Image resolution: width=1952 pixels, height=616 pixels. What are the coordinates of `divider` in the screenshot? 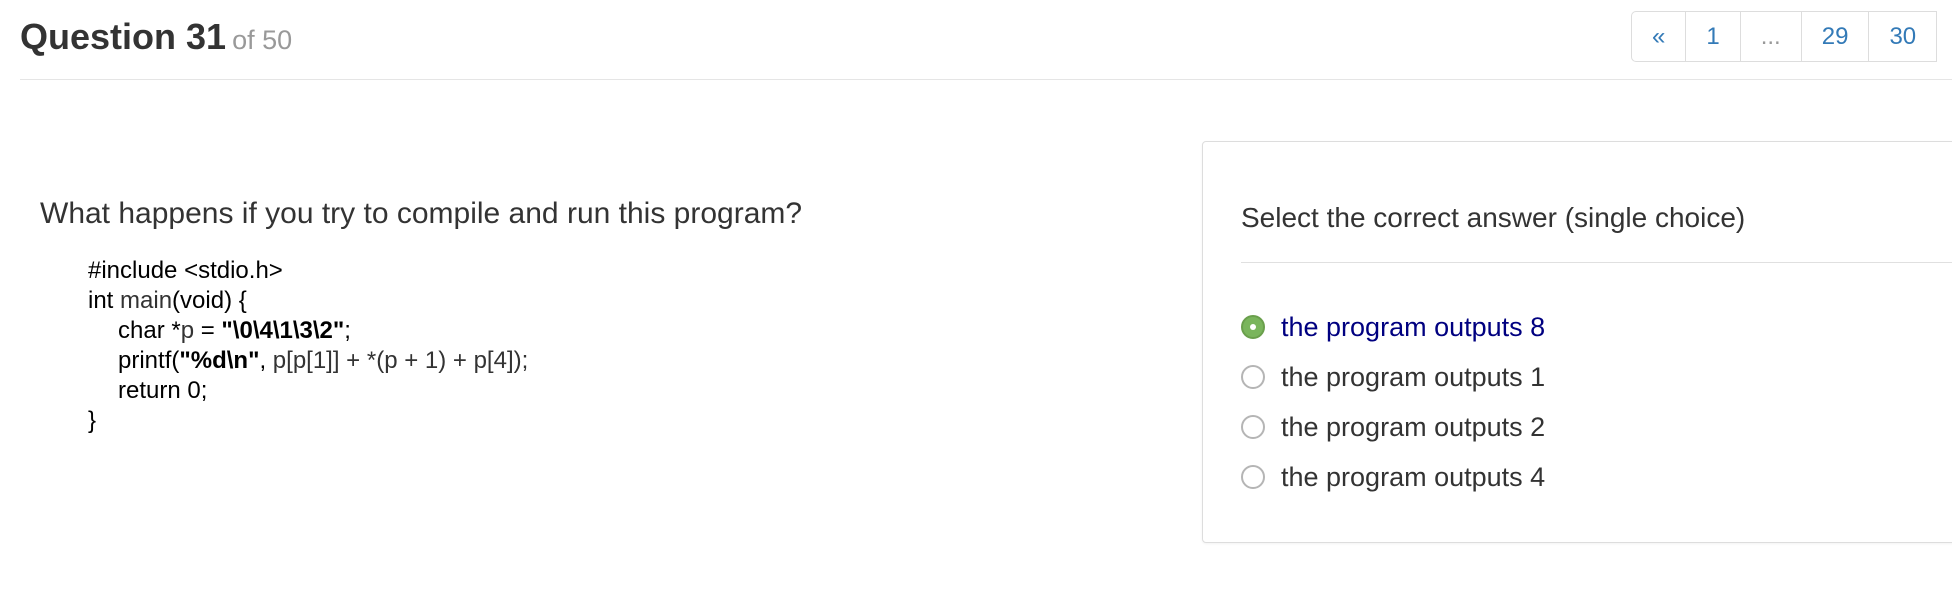 It's located at (1596, 262).